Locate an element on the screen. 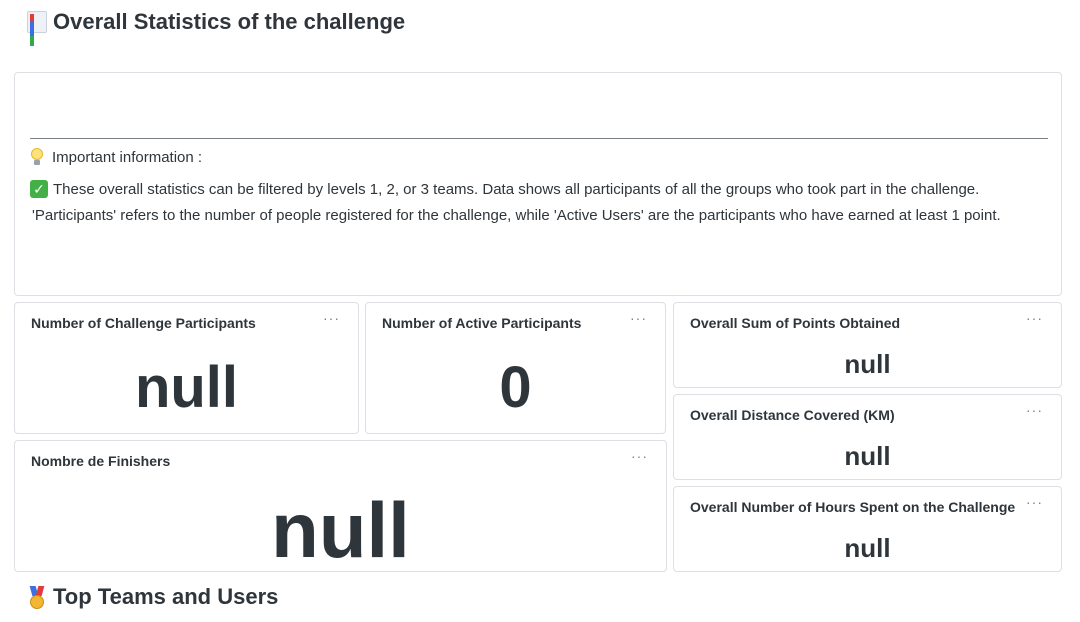  overall-statistics-heading: Overall Statistics of the challenge is located at coordinates (216, 27).